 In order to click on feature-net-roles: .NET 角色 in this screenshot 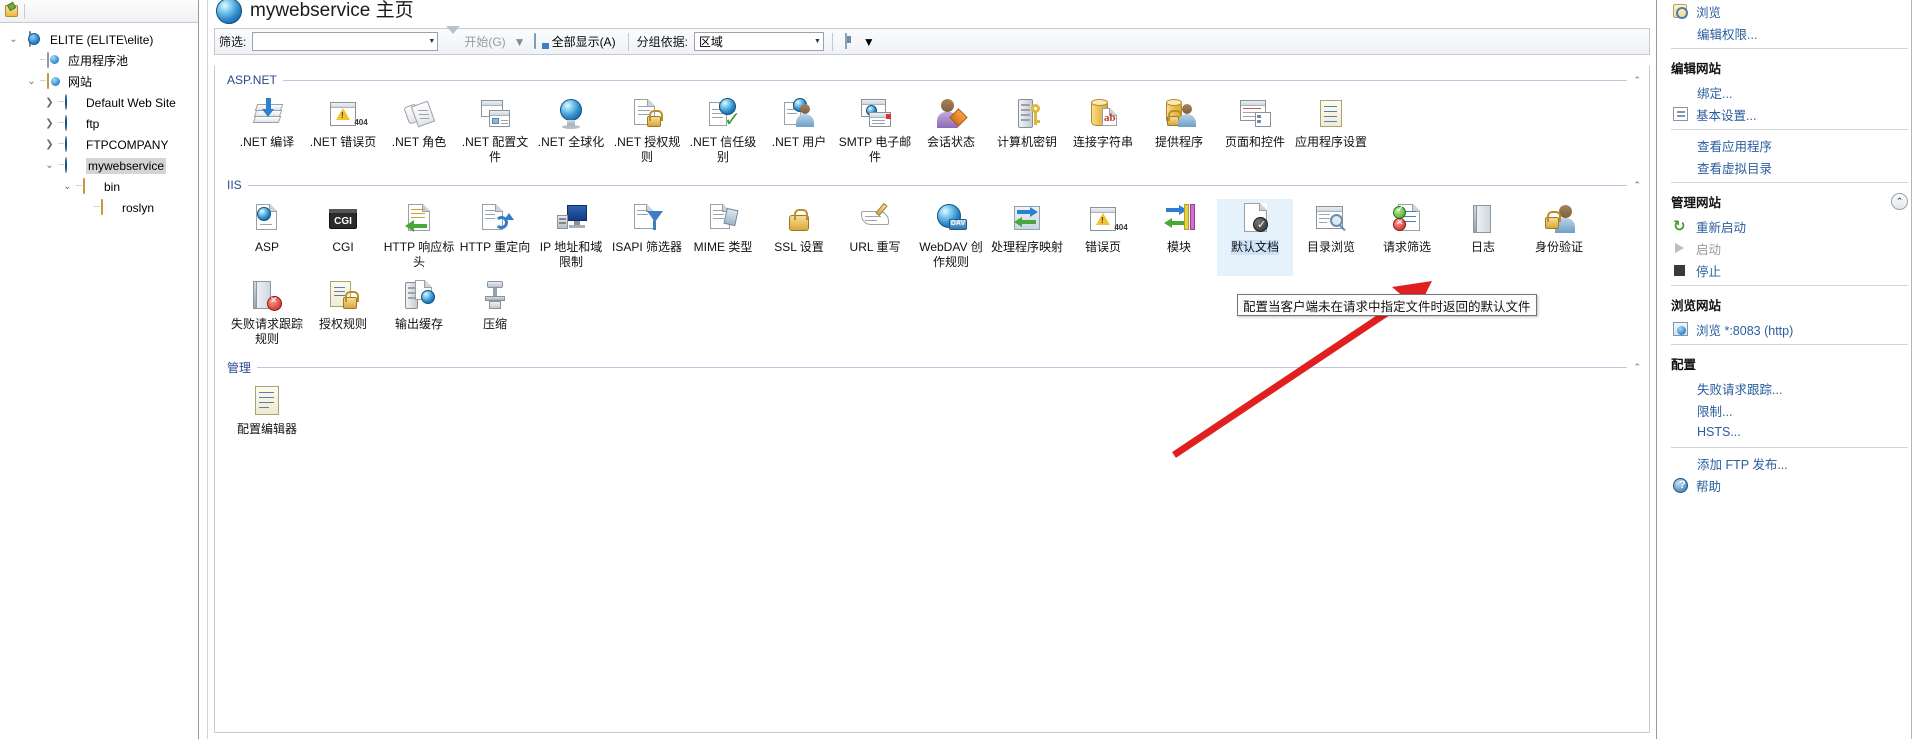, I will do `click(419, 132)`.